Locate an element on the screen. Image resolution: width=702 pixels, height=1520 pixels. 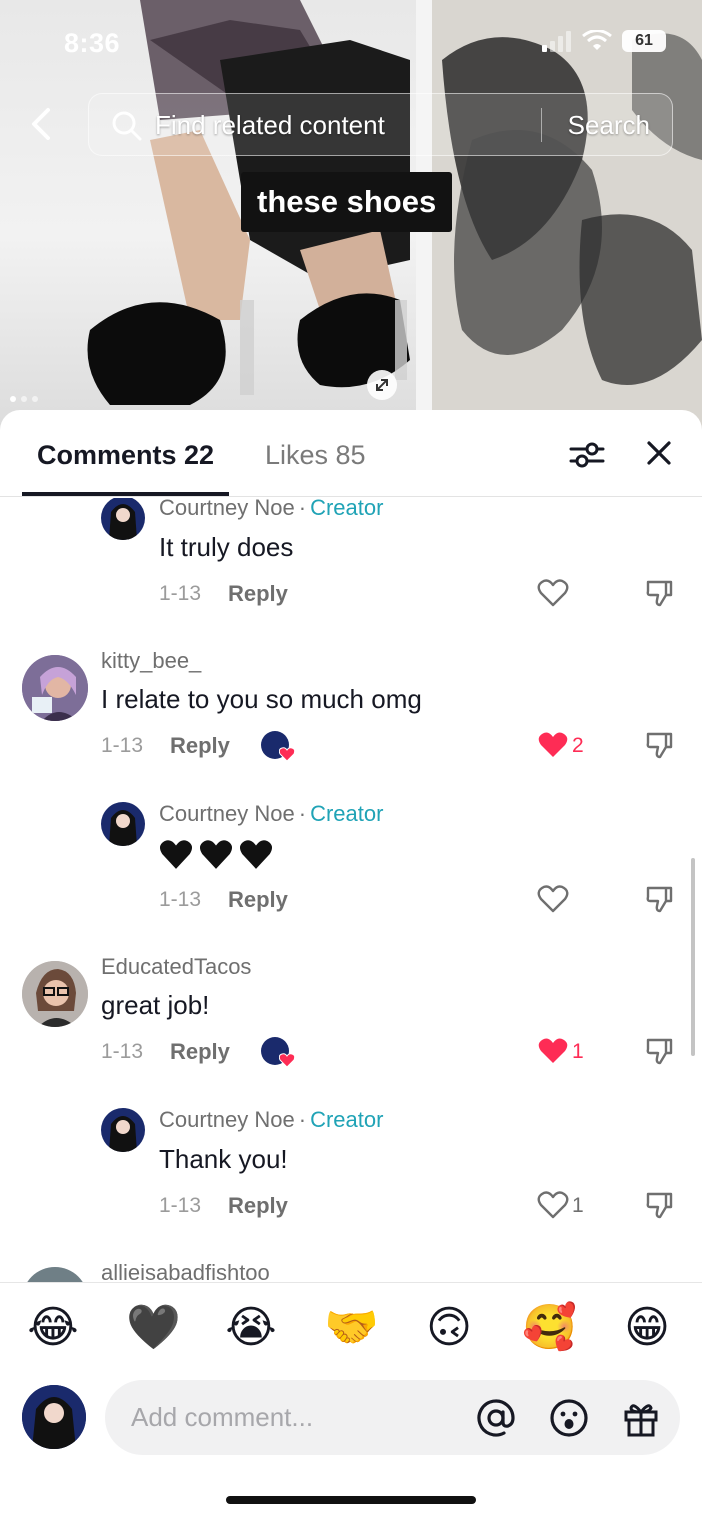
close-button is located at coordinates (659, 453).